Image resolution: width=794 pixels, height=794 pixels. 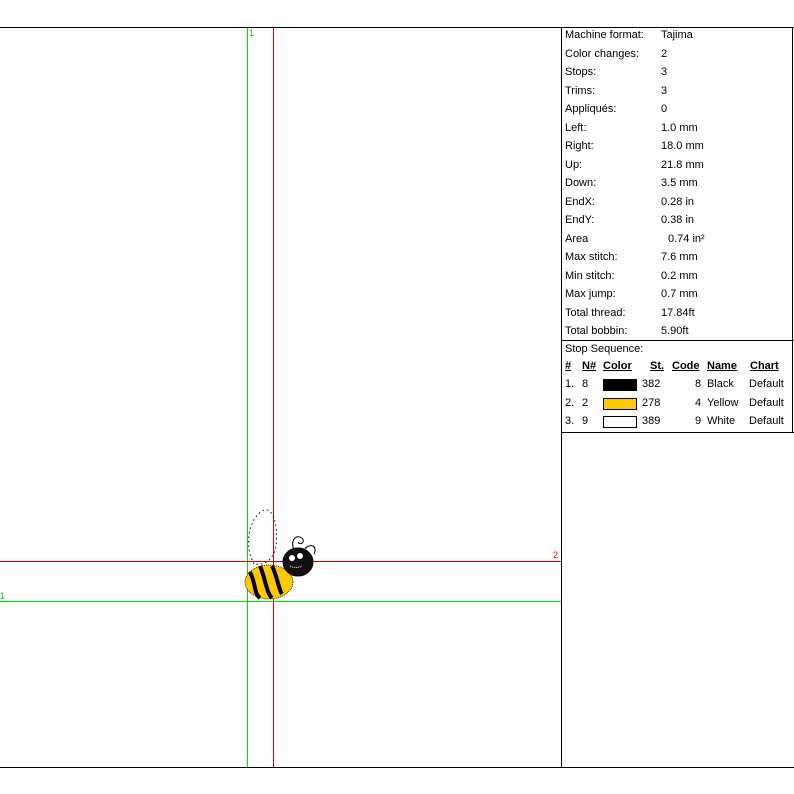 What do you see at coordinates (792, 230) in the screenshot?
I see `panel-right-border` at bounding box center [792, 230].